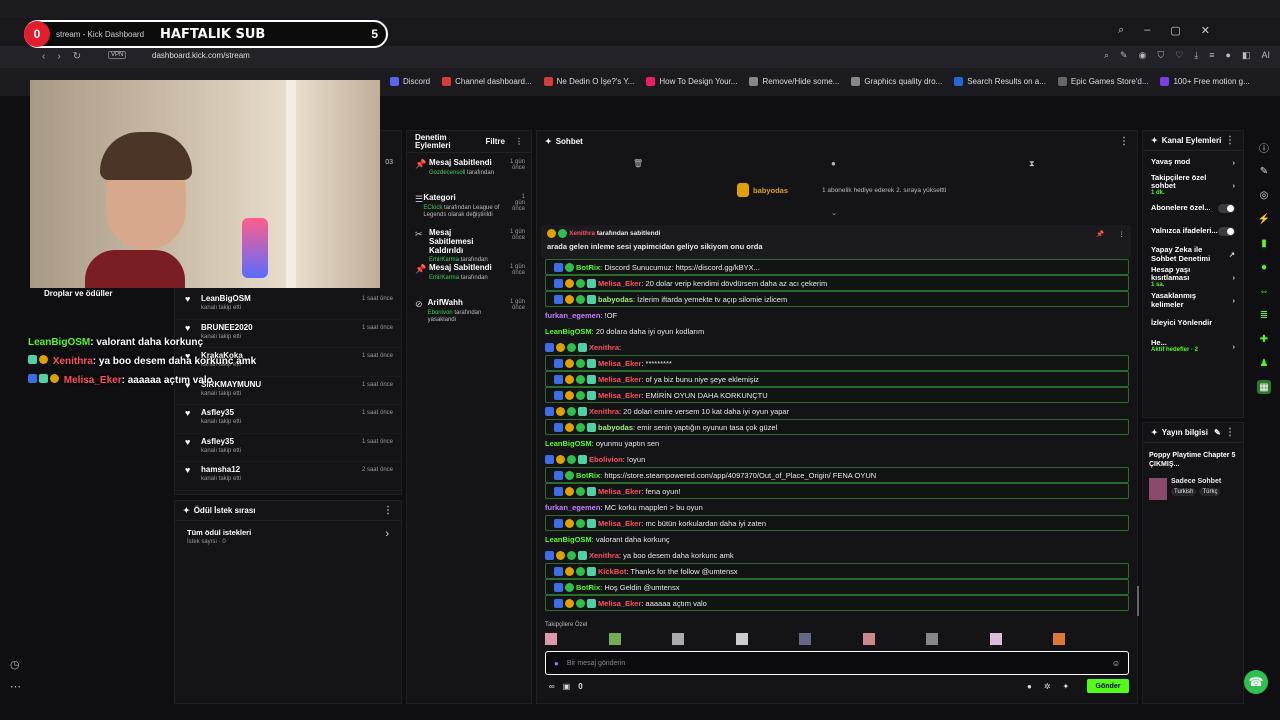 This screenshot has height=720, width=1280. Describe the element at coordinates (1124, 55) in the screenshot. I see `extension-icon: ✎` at that location.